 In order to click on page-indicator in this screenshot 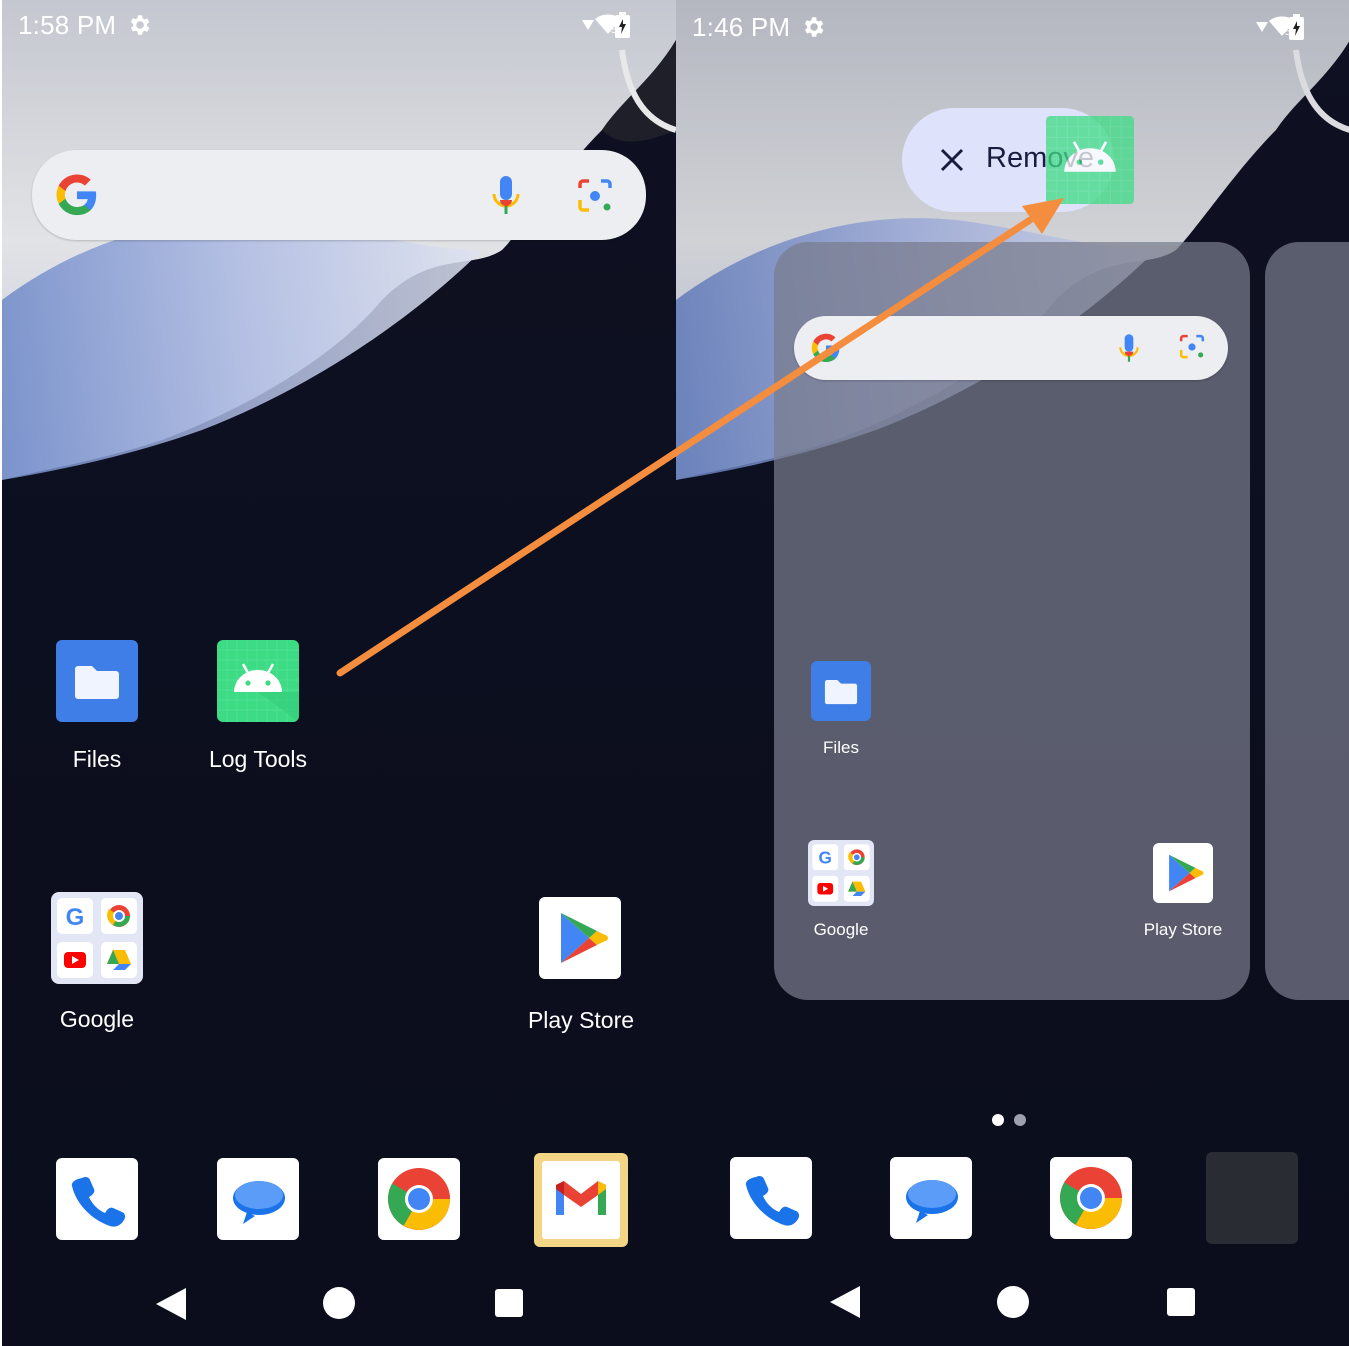, I will do `click(1012, 1121)`.